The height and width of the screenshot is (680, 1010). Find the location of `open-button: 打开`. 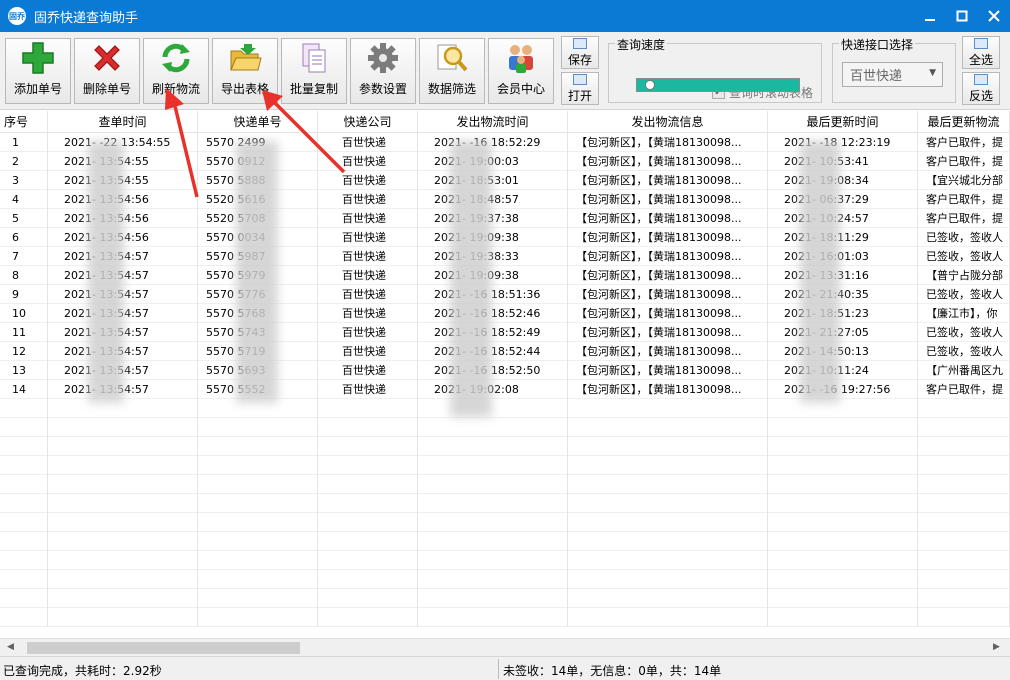

open-button: 打开 is located at coordinates (580, 88).